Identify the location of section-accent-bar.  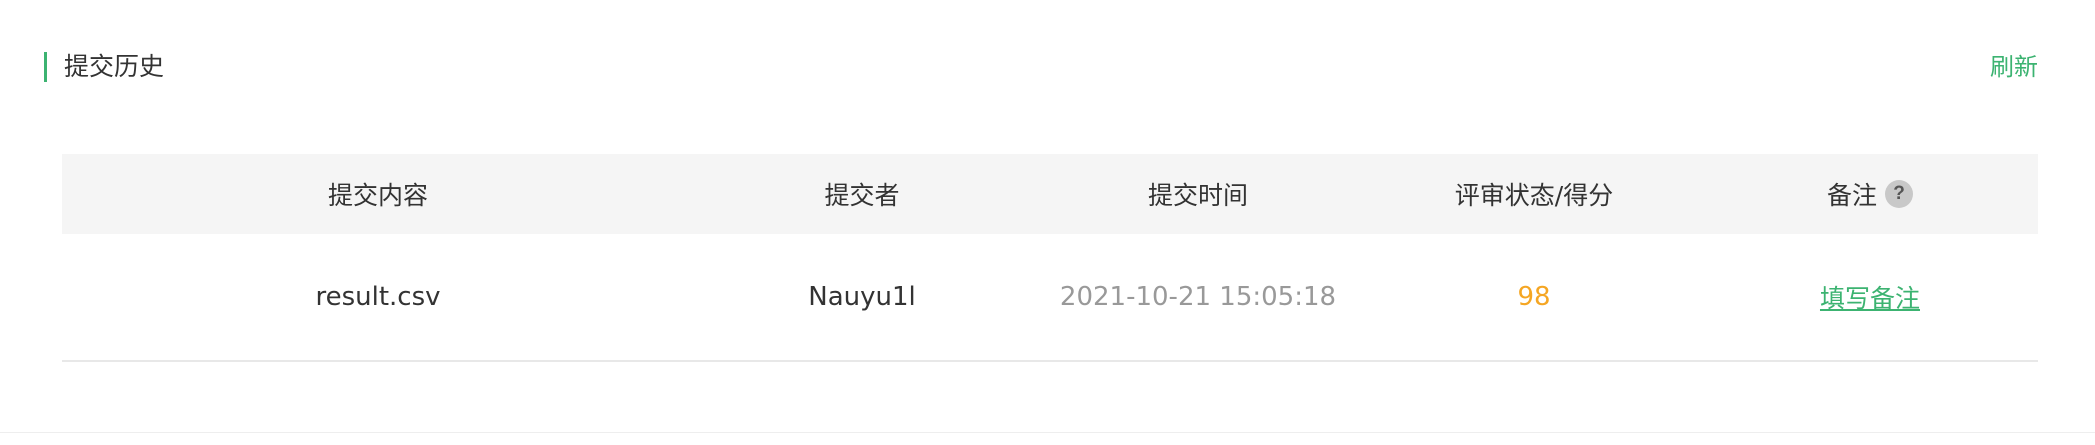
(45, 67).